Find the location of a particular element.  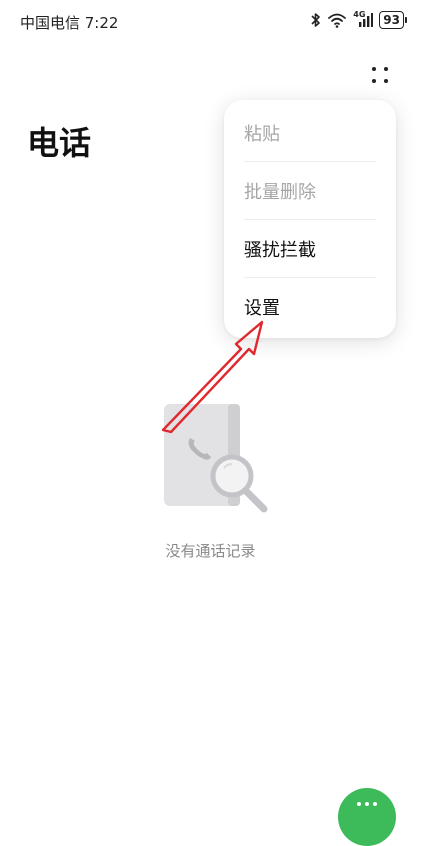

network-type-label: 4G is located at coordinates (359, 14).